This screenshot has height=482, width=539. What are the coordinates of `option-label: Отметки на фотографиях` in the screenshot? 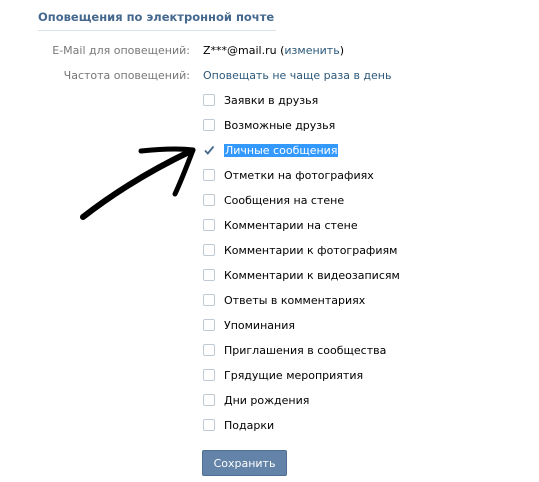 It's located at (299, 175).